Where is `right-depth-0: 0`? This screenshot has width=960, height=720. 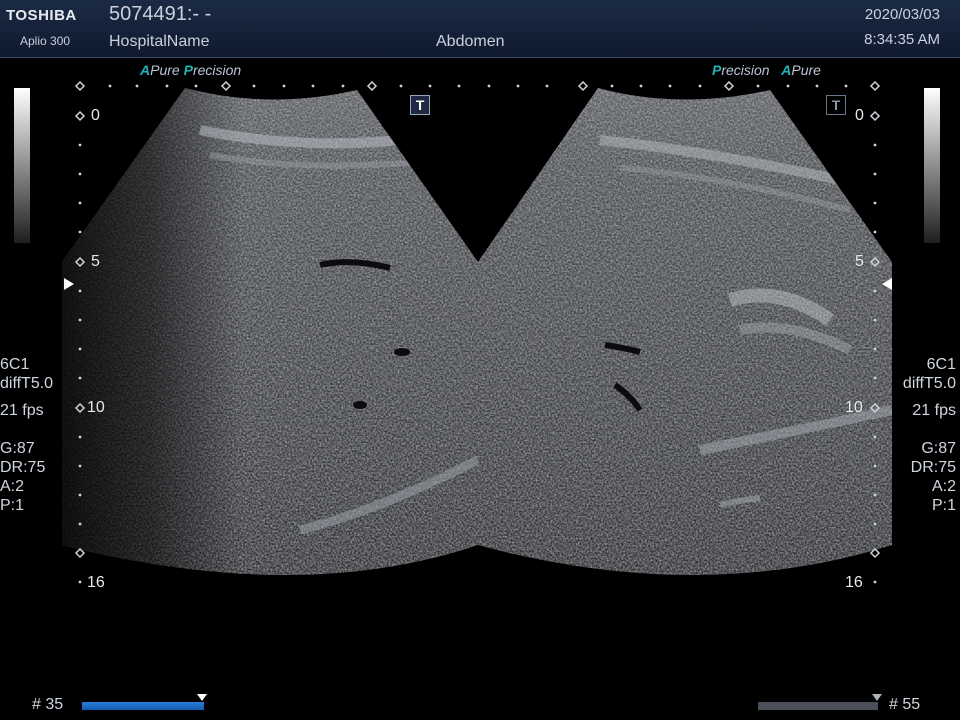
right-depth-0: 0 is located at coordinates (859, 115).